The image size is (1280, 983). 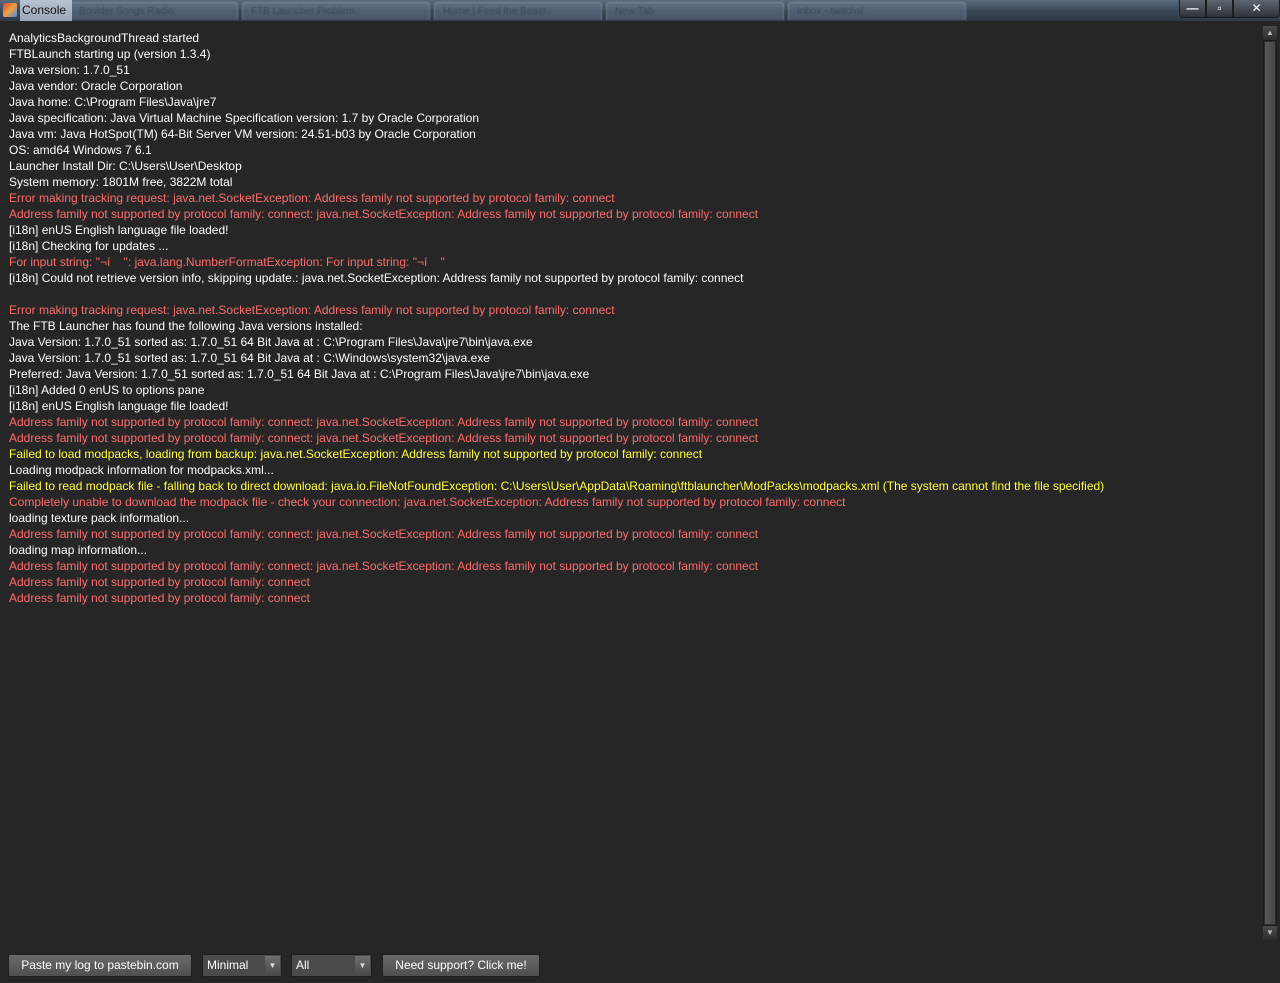 I want to click on scroll-thumb, so click(x=1270, y=483).